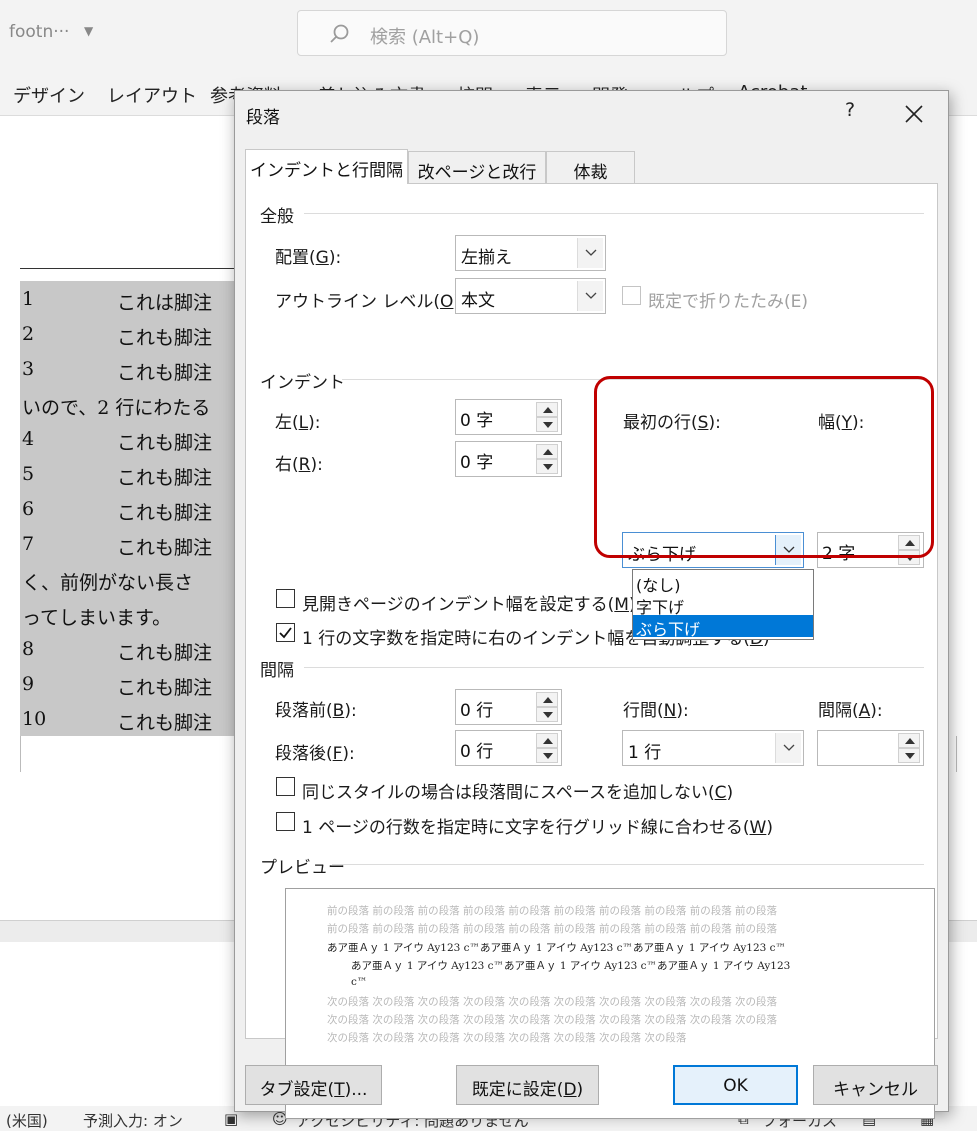 The width and height of the screenshot is (977, 1131). I want to click on status-predictive-input: 予測入力: オン, so click(133, 1120).